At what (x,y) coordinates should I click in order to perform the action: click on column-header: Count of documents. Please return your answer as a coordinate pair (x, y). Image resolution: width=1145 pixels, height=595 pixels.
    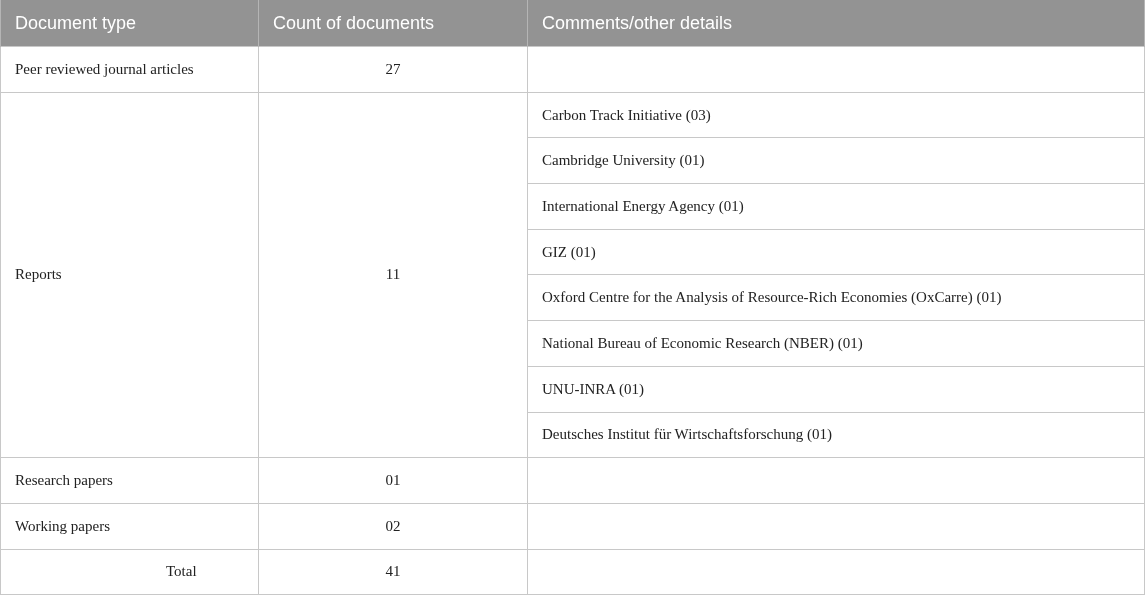
    Looking at the image, I should click on (393, 23).